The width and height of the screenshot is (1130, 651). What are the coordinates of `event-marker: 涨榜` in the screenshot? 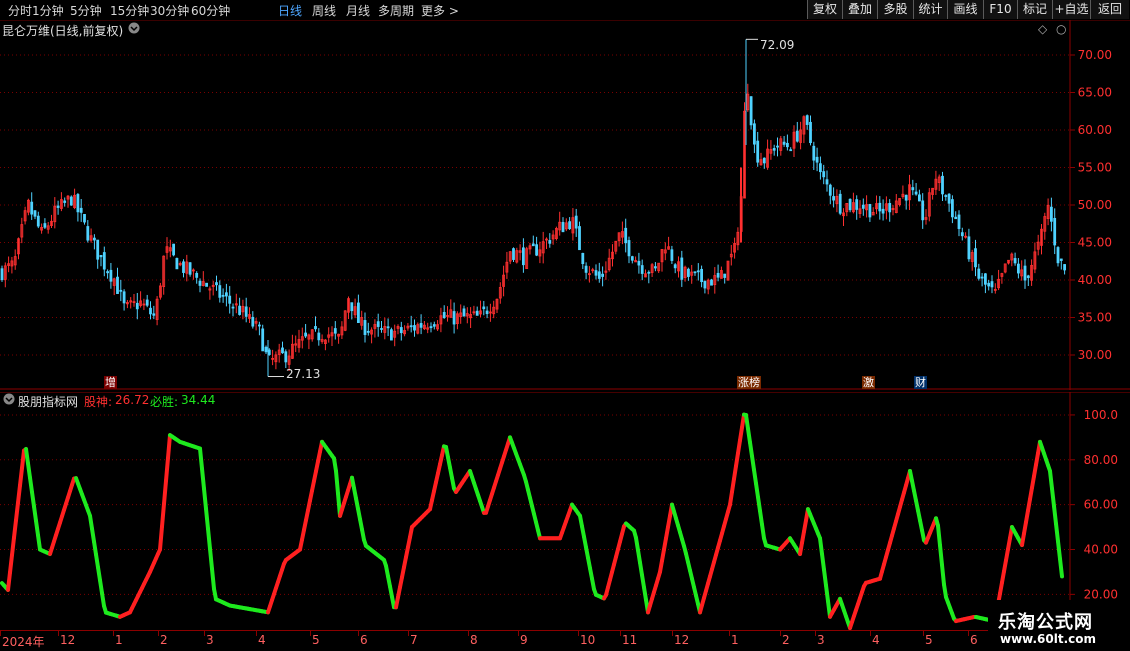 It's located at (749, 382).